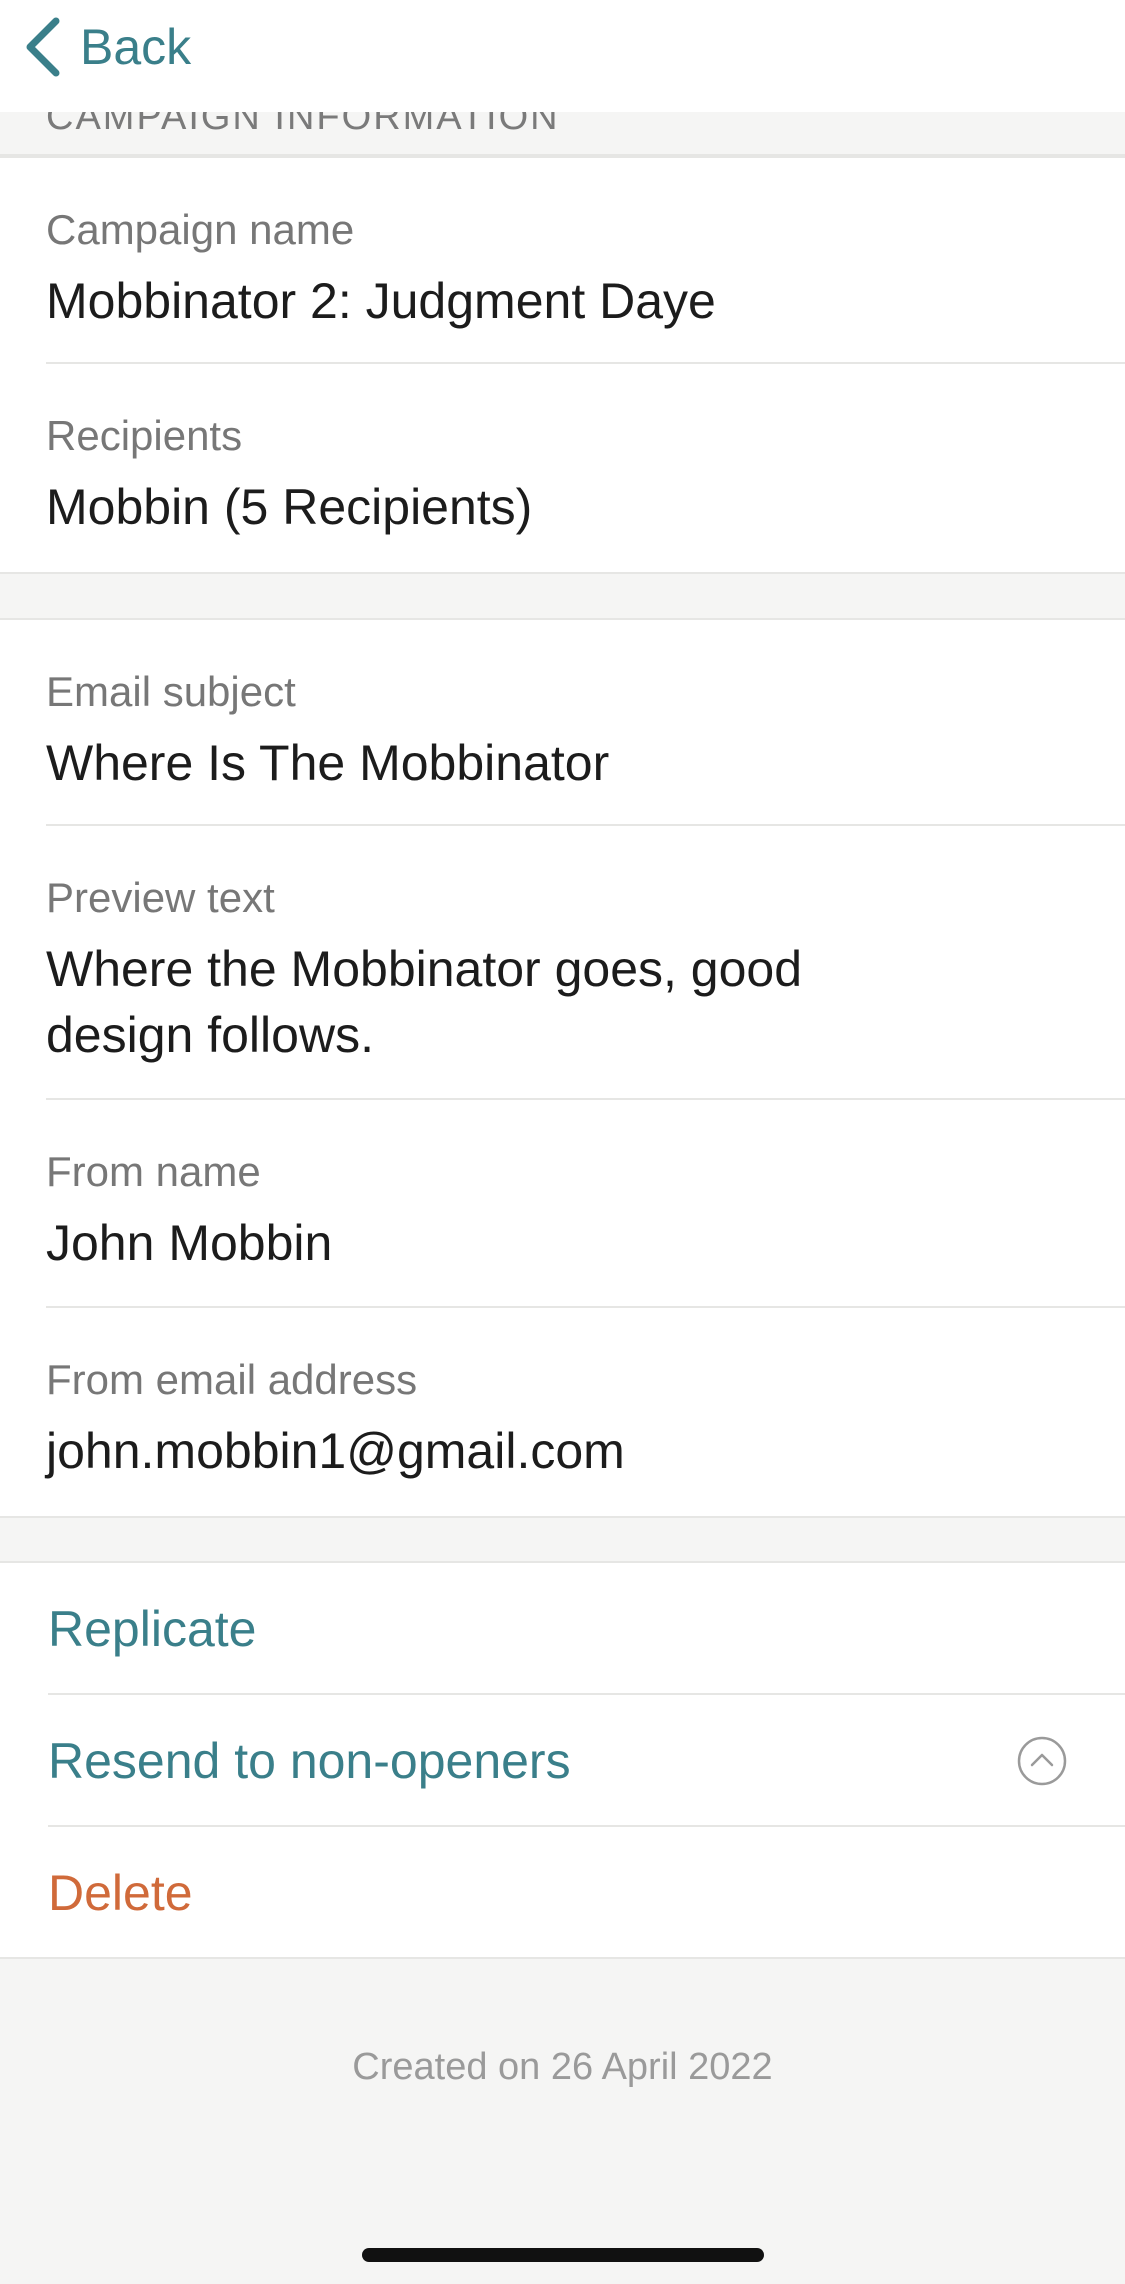 This screenshot has width=1125, height=2284. I want to click on campaign-name-value: Mobbinator 2: Judgment Daye, so click(381, 301).